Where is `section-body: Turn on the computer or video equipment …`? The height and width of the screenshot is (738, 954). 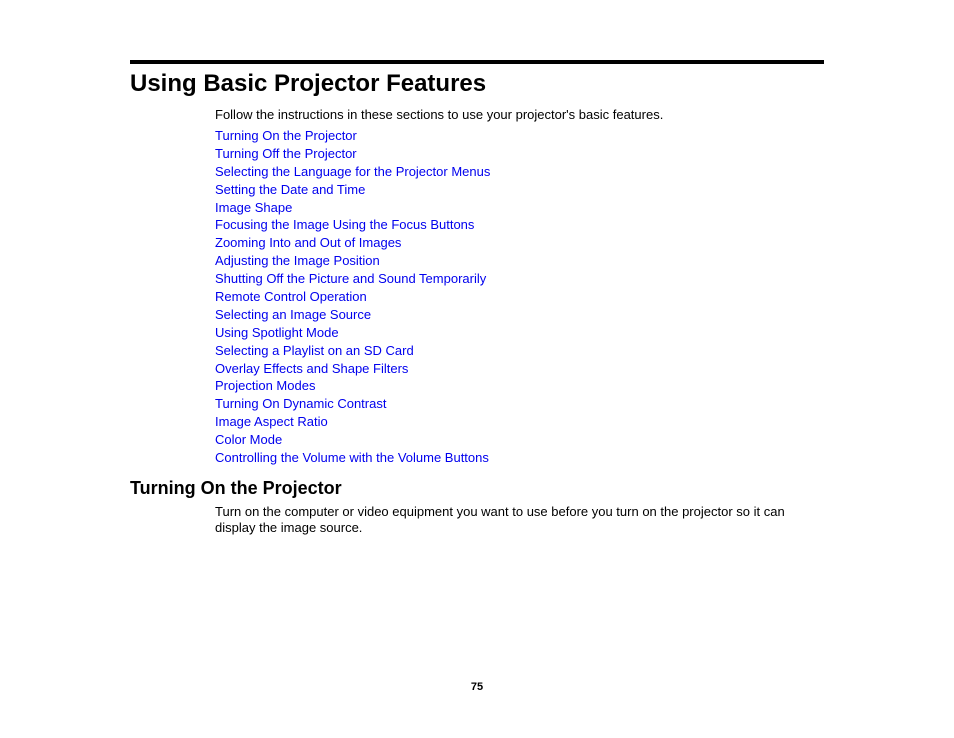
section-body: Turn on the computer or video equipment … is located at coordinates (500, 519).